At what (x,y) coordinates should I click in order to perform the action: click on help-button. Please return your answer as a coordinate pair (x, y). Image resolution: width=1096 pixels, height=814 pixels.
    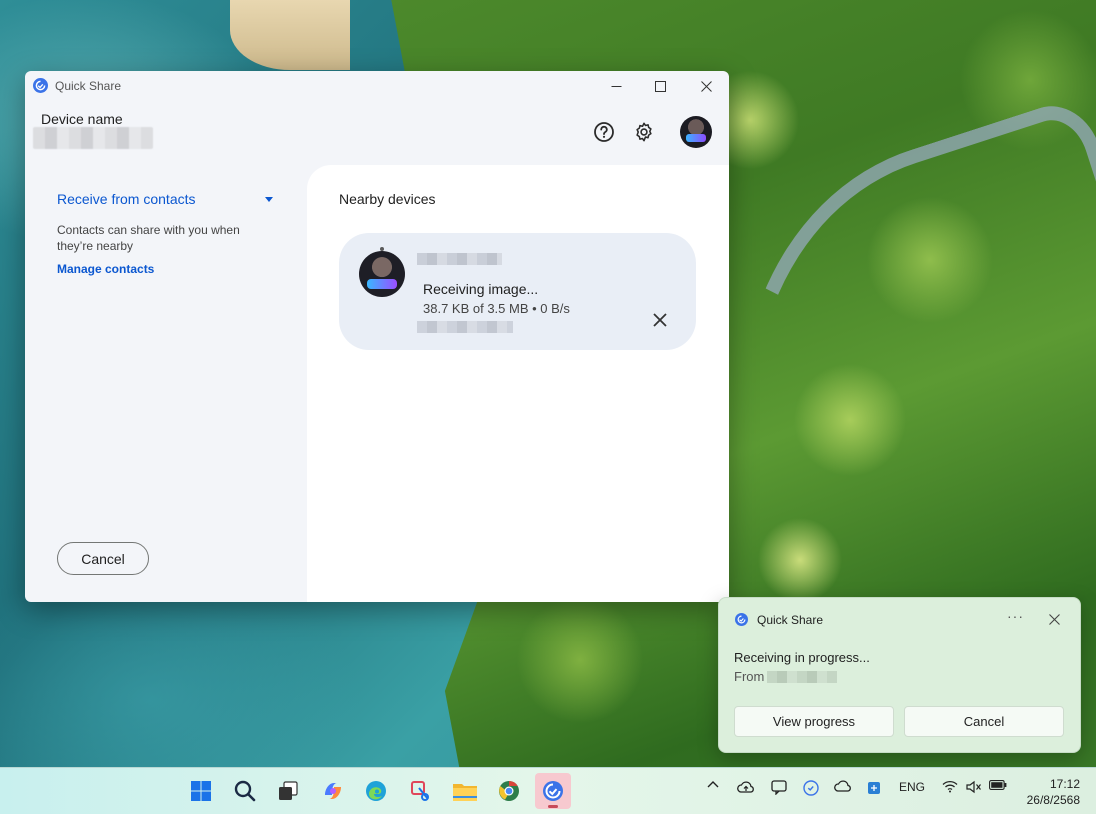
    Looking at the image, I should click on (604, 132).